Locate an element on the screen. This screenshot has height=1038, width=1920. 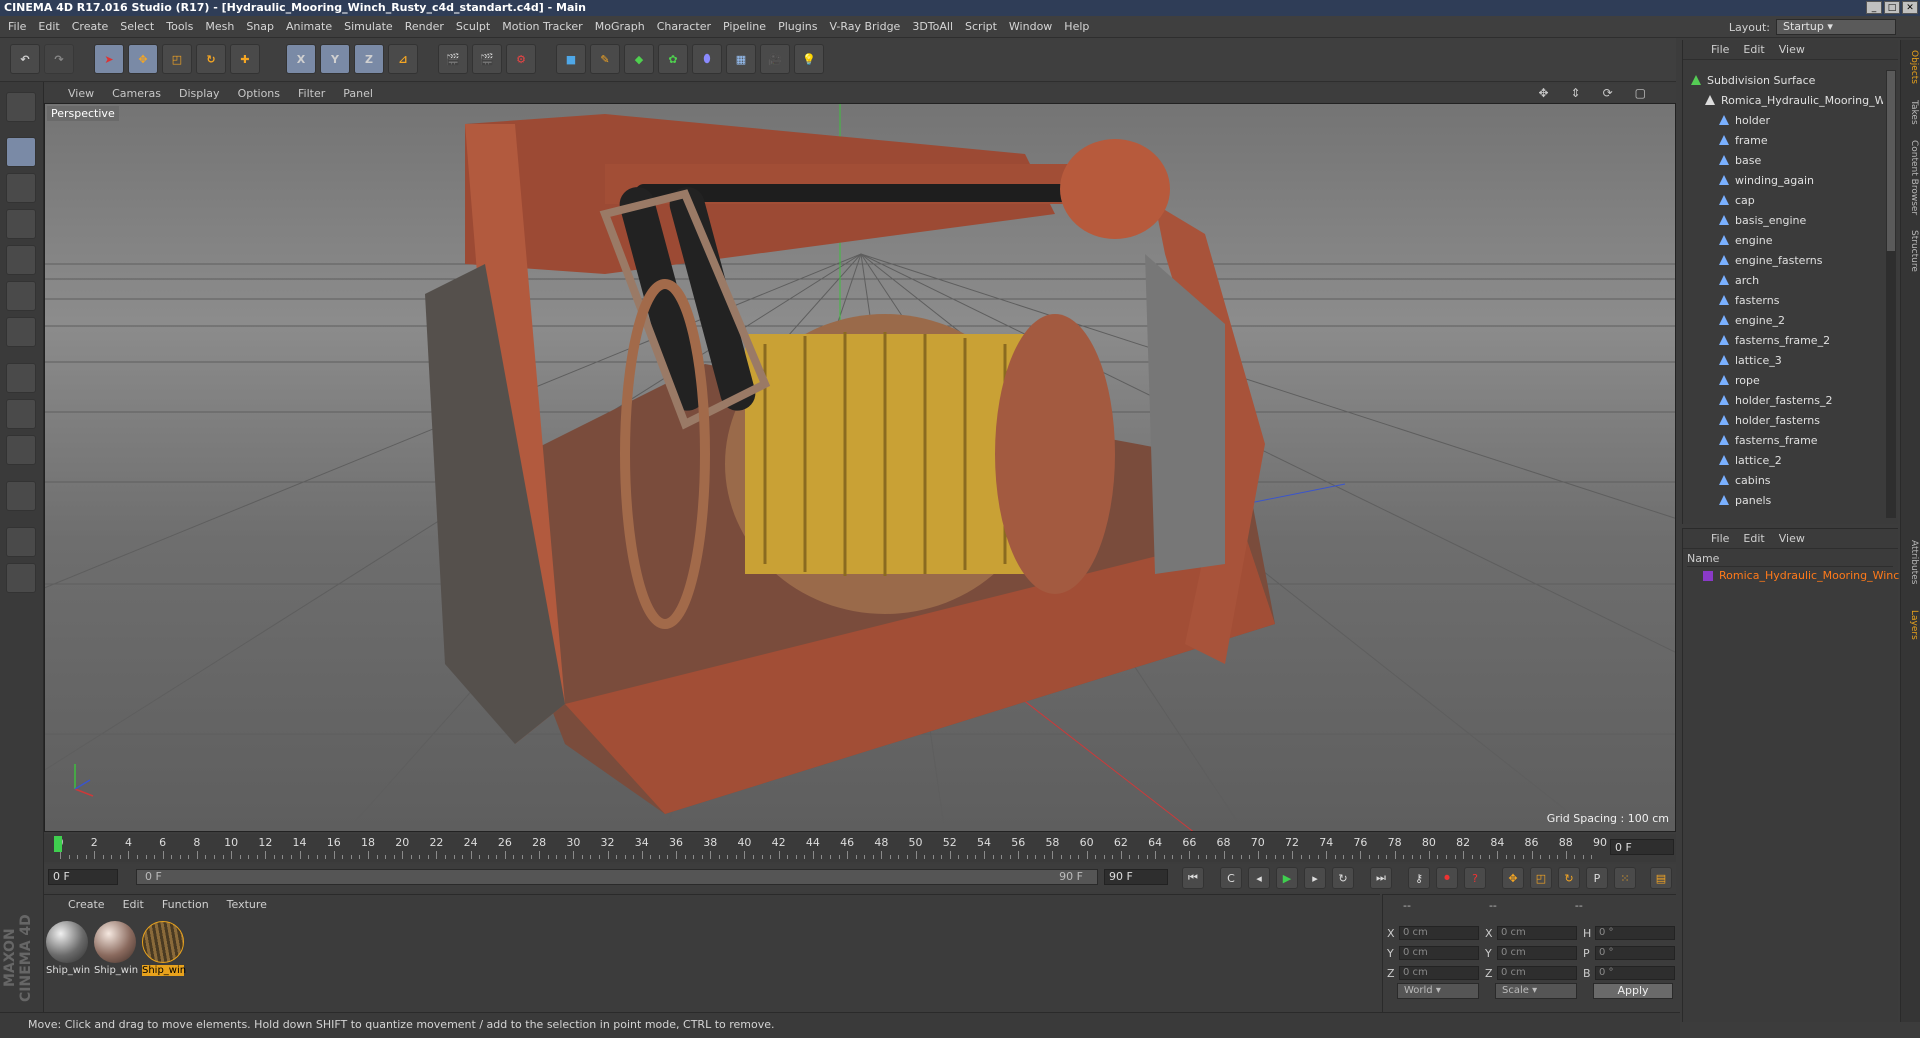
object-tree-row: fasterns is located at coordinates (1783, 300).